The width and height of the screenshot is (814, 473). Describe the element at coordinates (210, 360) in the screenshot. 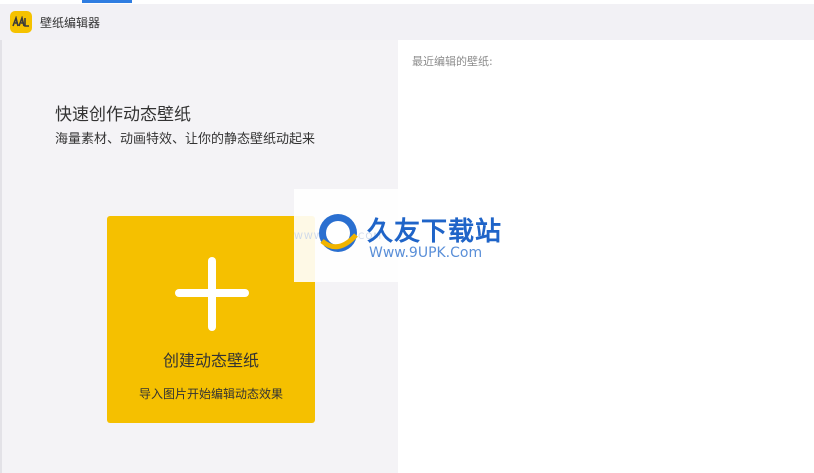

I see `create-card-title: 创建动态壁纸` at that location.